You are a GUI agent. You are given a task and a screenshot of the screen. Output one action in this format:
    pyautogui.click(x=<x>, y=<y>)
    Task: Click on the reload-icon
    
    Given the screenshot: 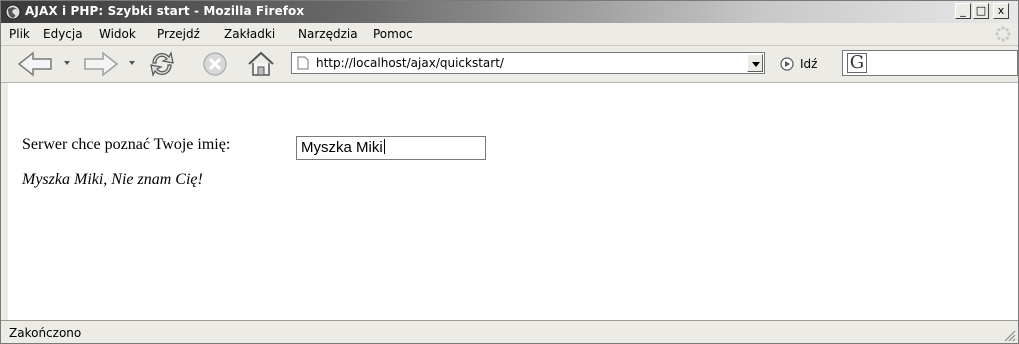 What is the action you would take?
    pyautogui.click(x=162, y=64)
    